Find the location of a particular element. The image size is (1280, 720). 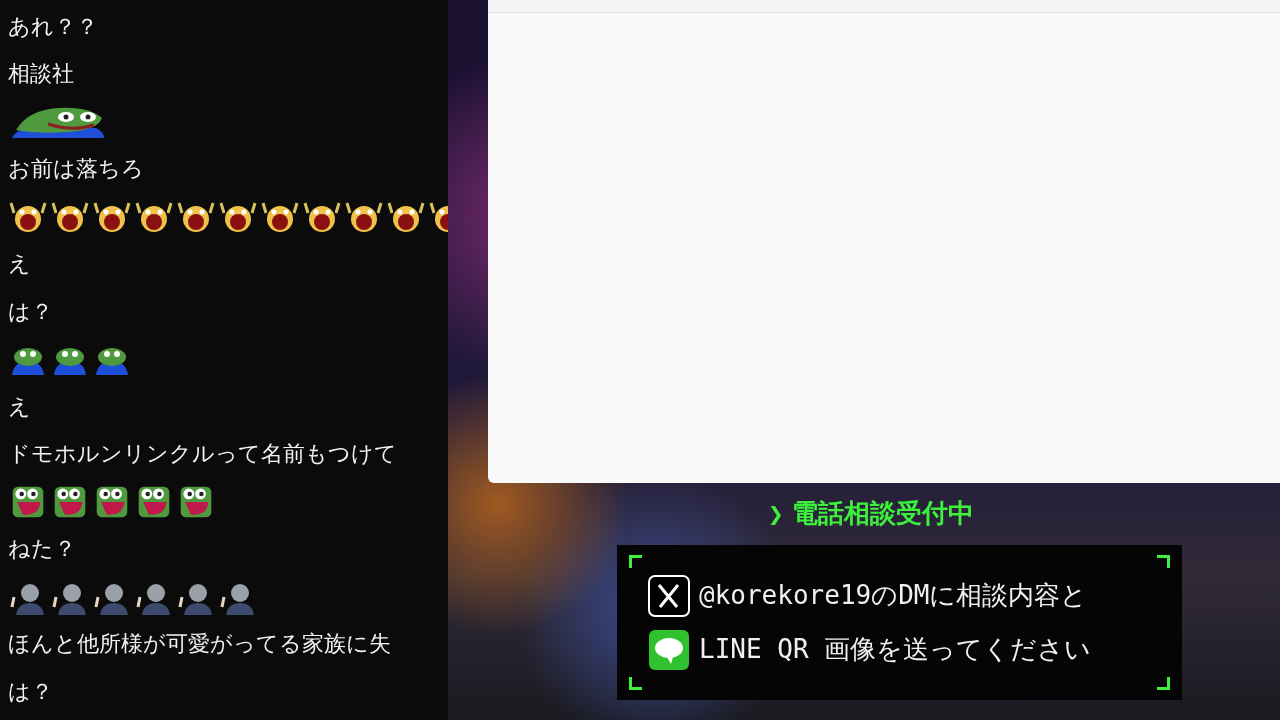

chat-bubble-icon is located at coordinates (669, 649).